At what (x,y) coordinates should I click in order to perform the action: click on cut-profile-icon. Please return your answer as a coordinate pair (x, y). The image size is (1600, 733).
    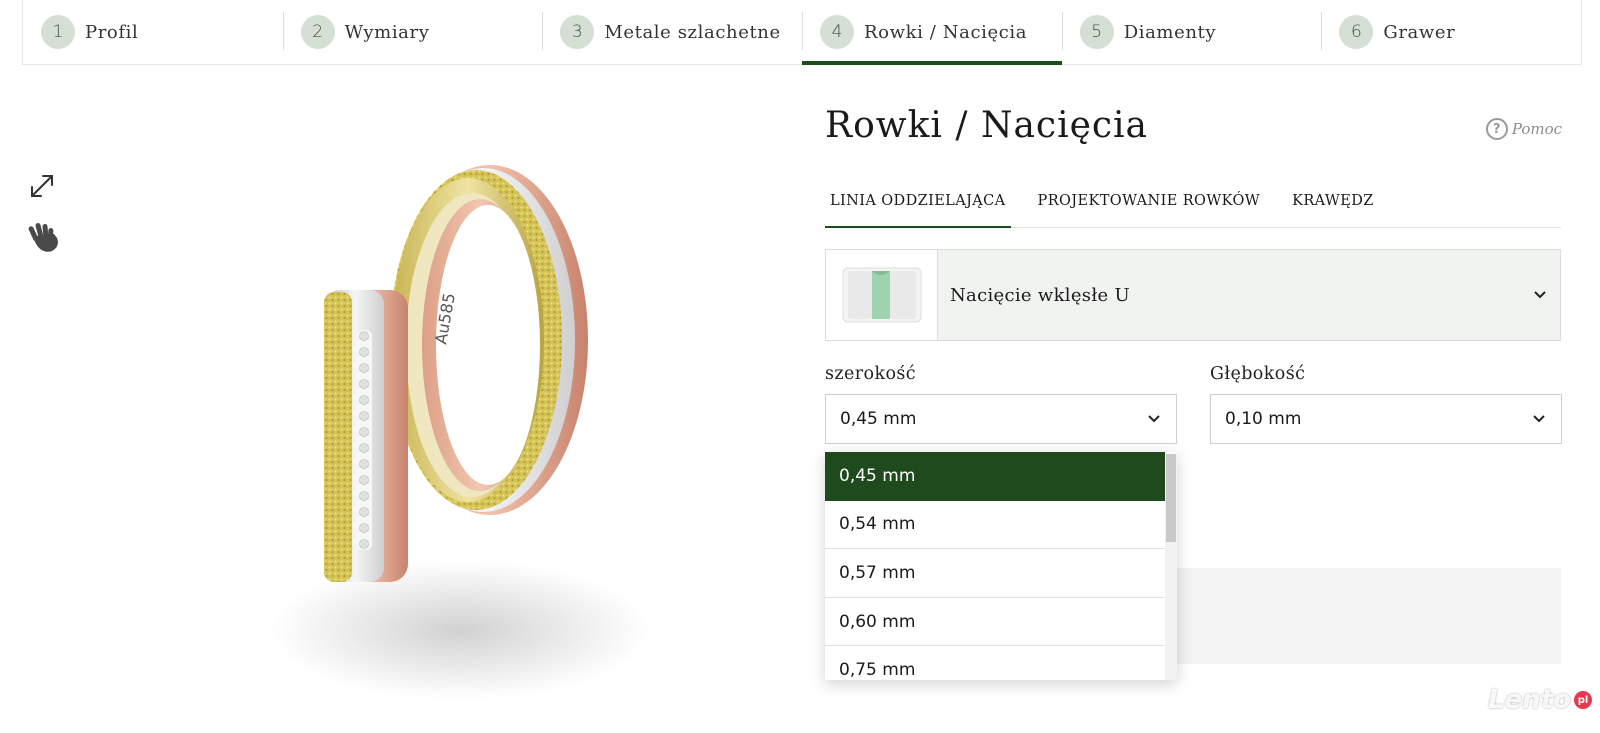
    Looking at the image, I should click on (881, 295).